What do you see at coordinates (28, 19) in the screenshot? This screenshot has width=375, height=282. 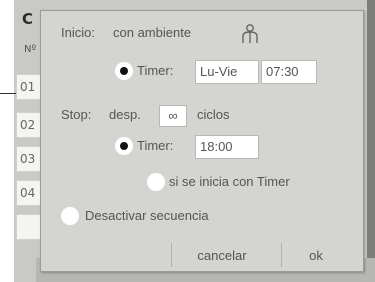 I see `background-table-header: C` at bounding box center [28, 19].